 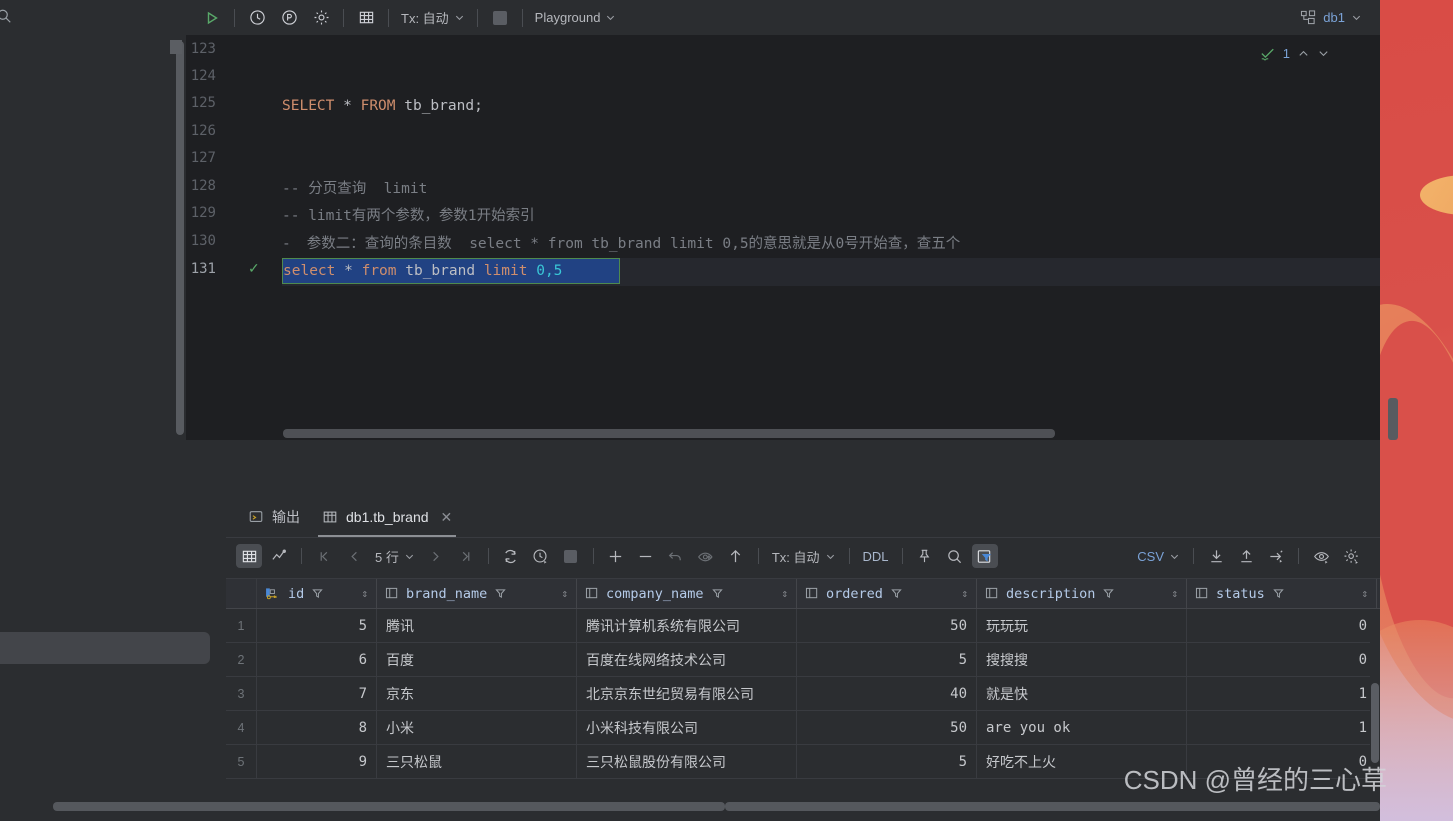 I want to click on pin-tab-button, so click(x=925, y=556).